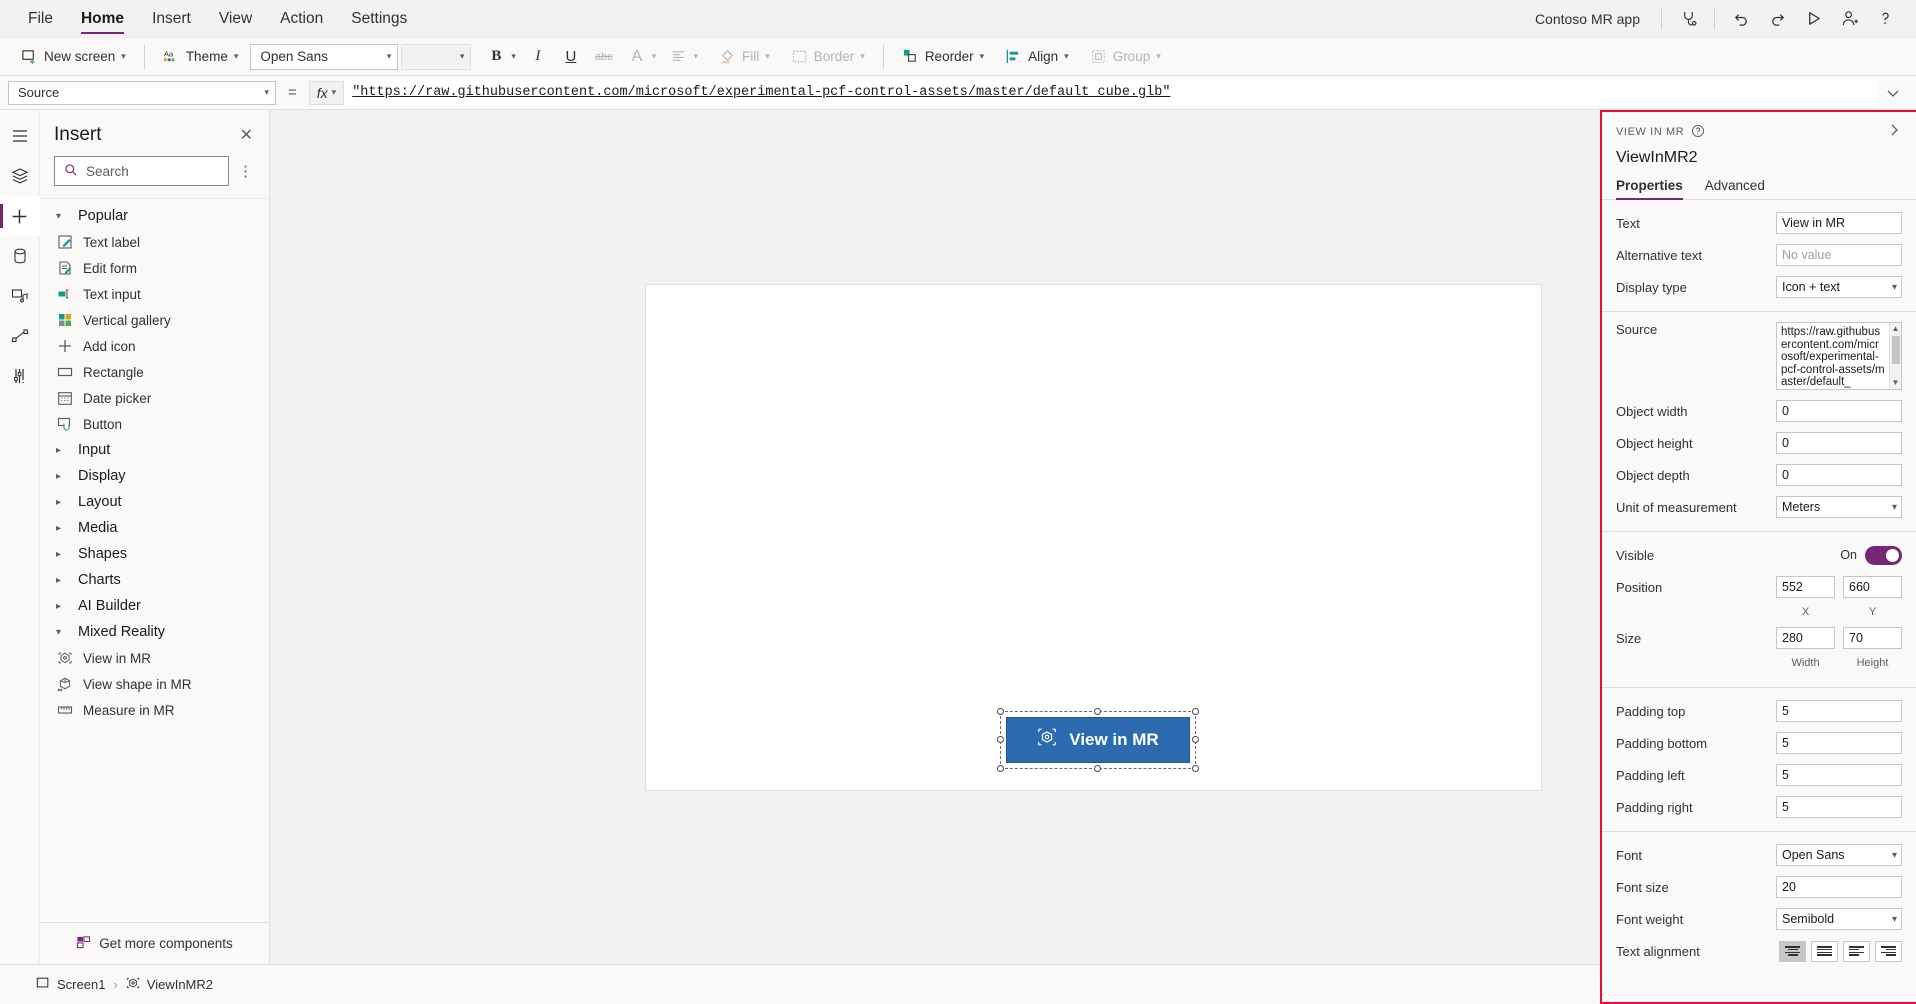  I want to click on get-more-components-button: Get more components, so click(154, 943).